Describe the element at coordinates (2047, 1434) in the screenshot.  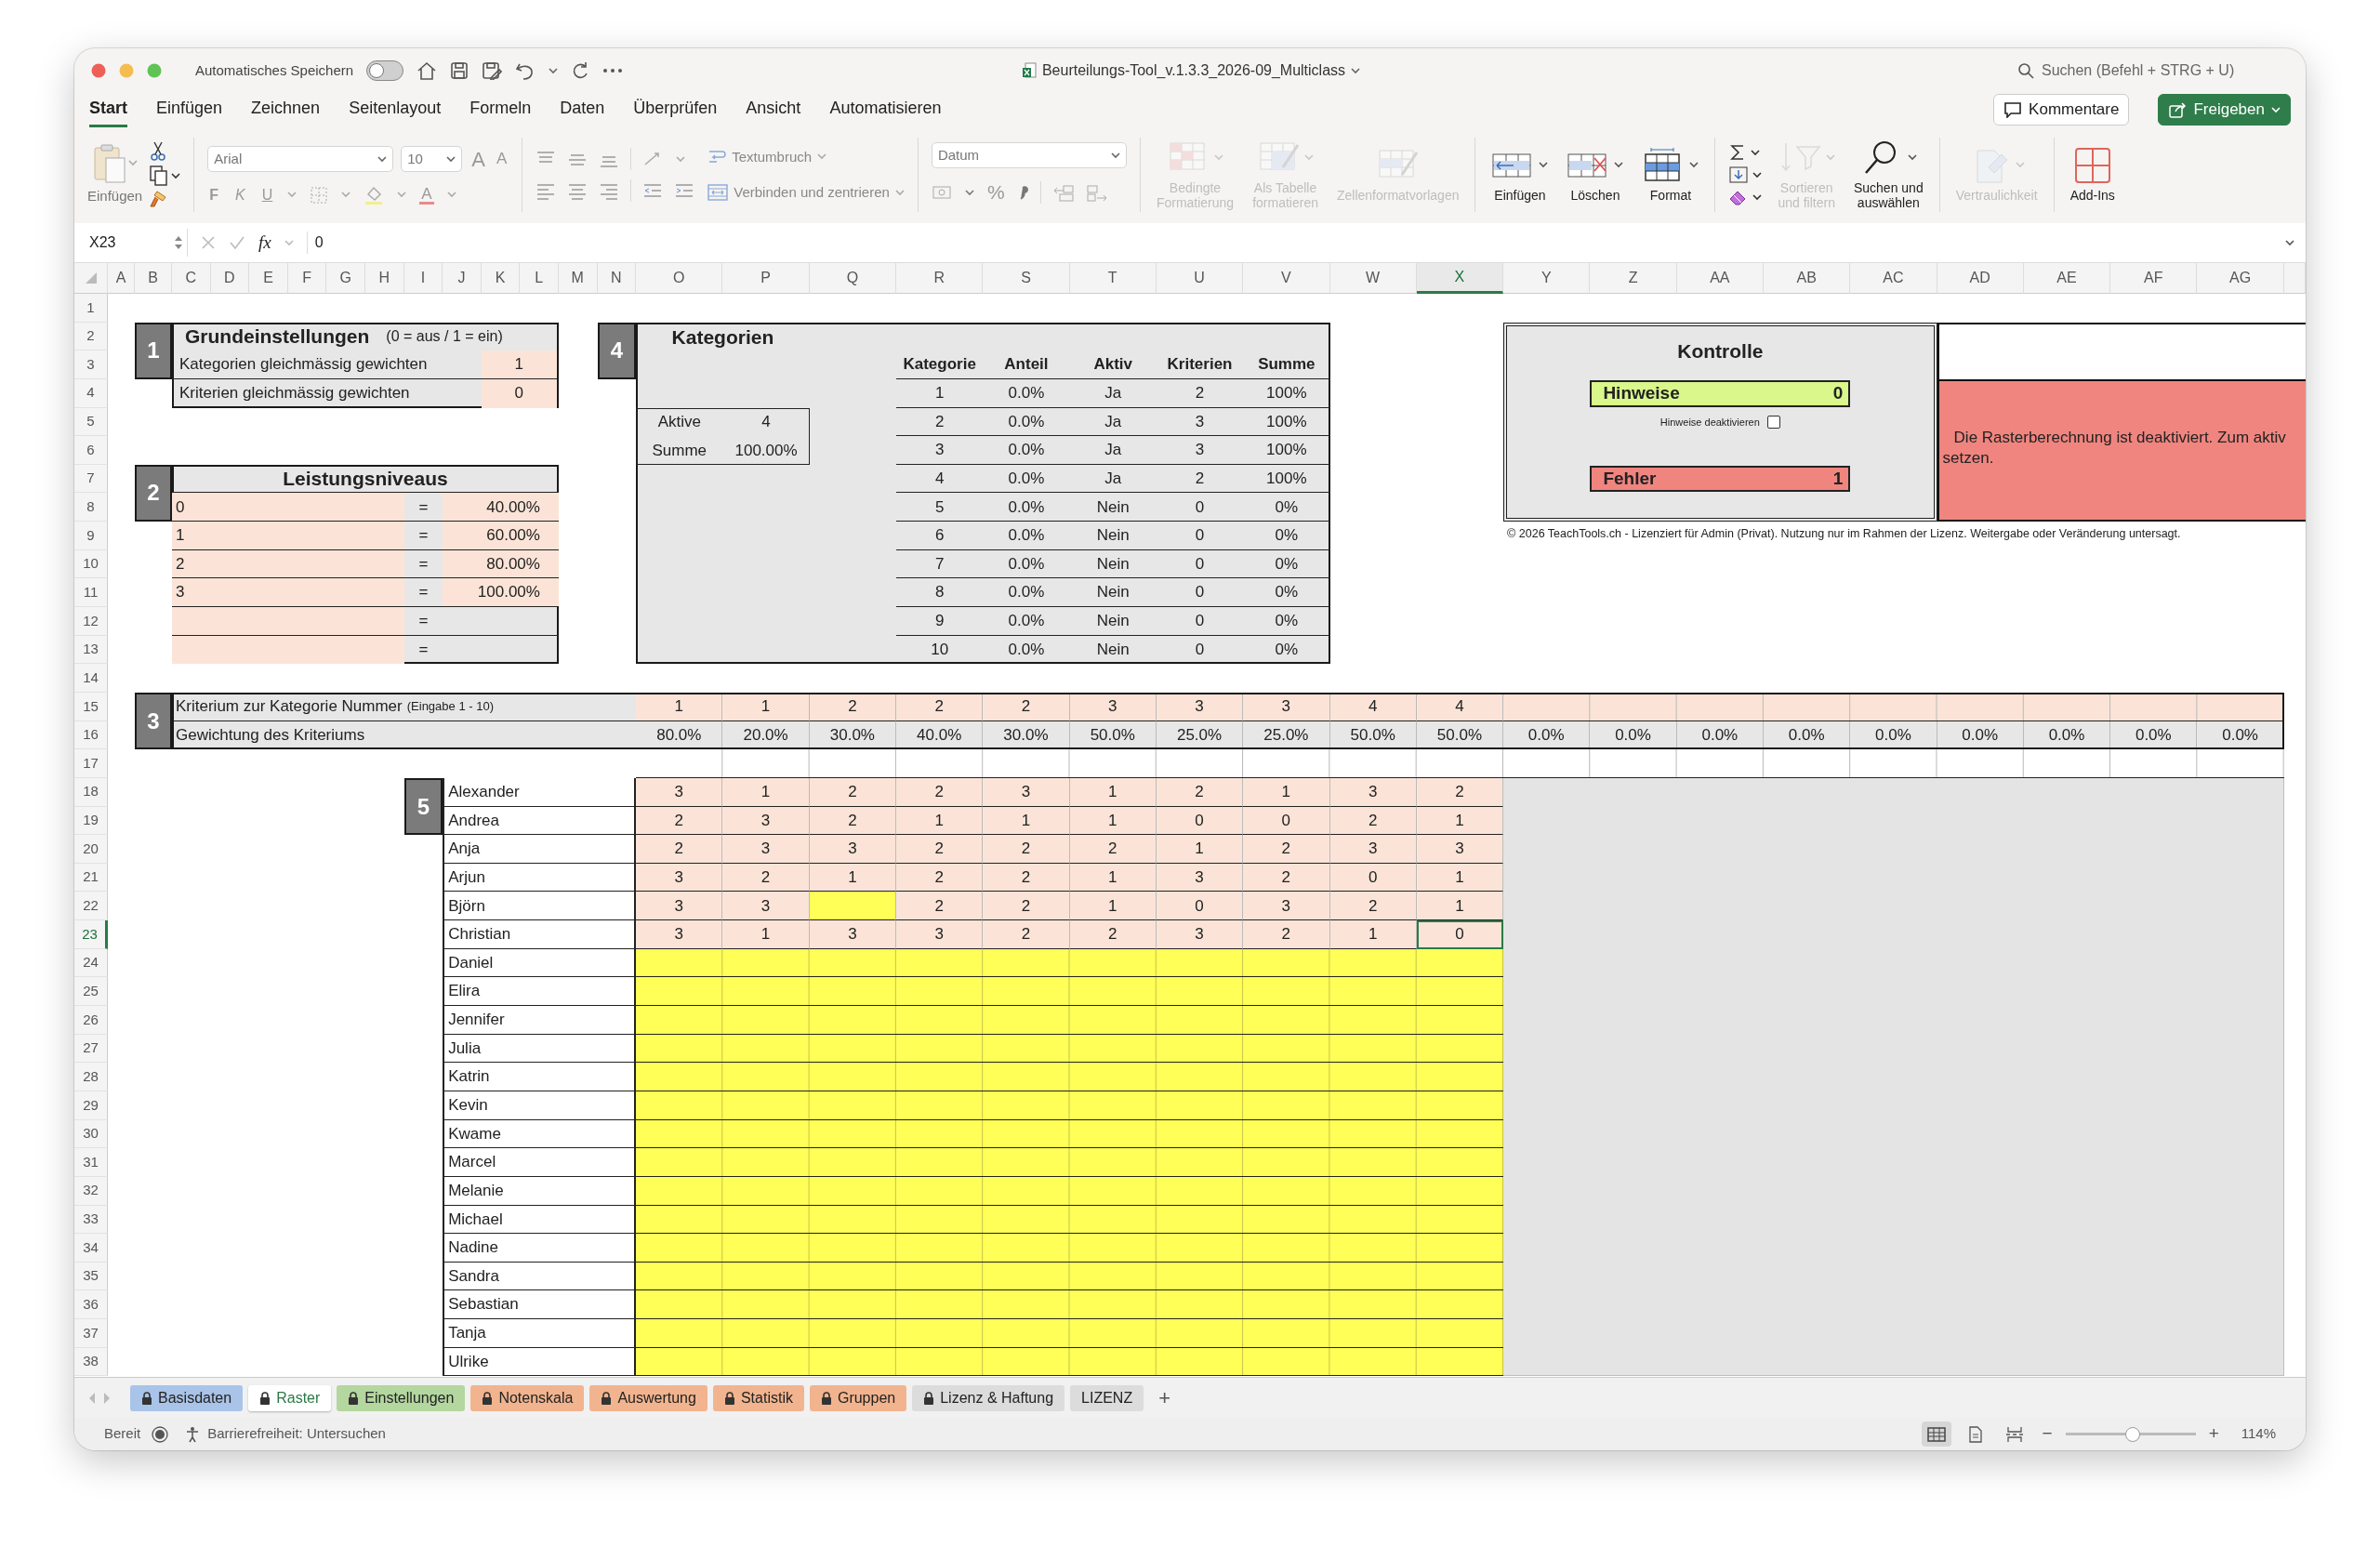
I see `zoom-out-button: −` at that location.